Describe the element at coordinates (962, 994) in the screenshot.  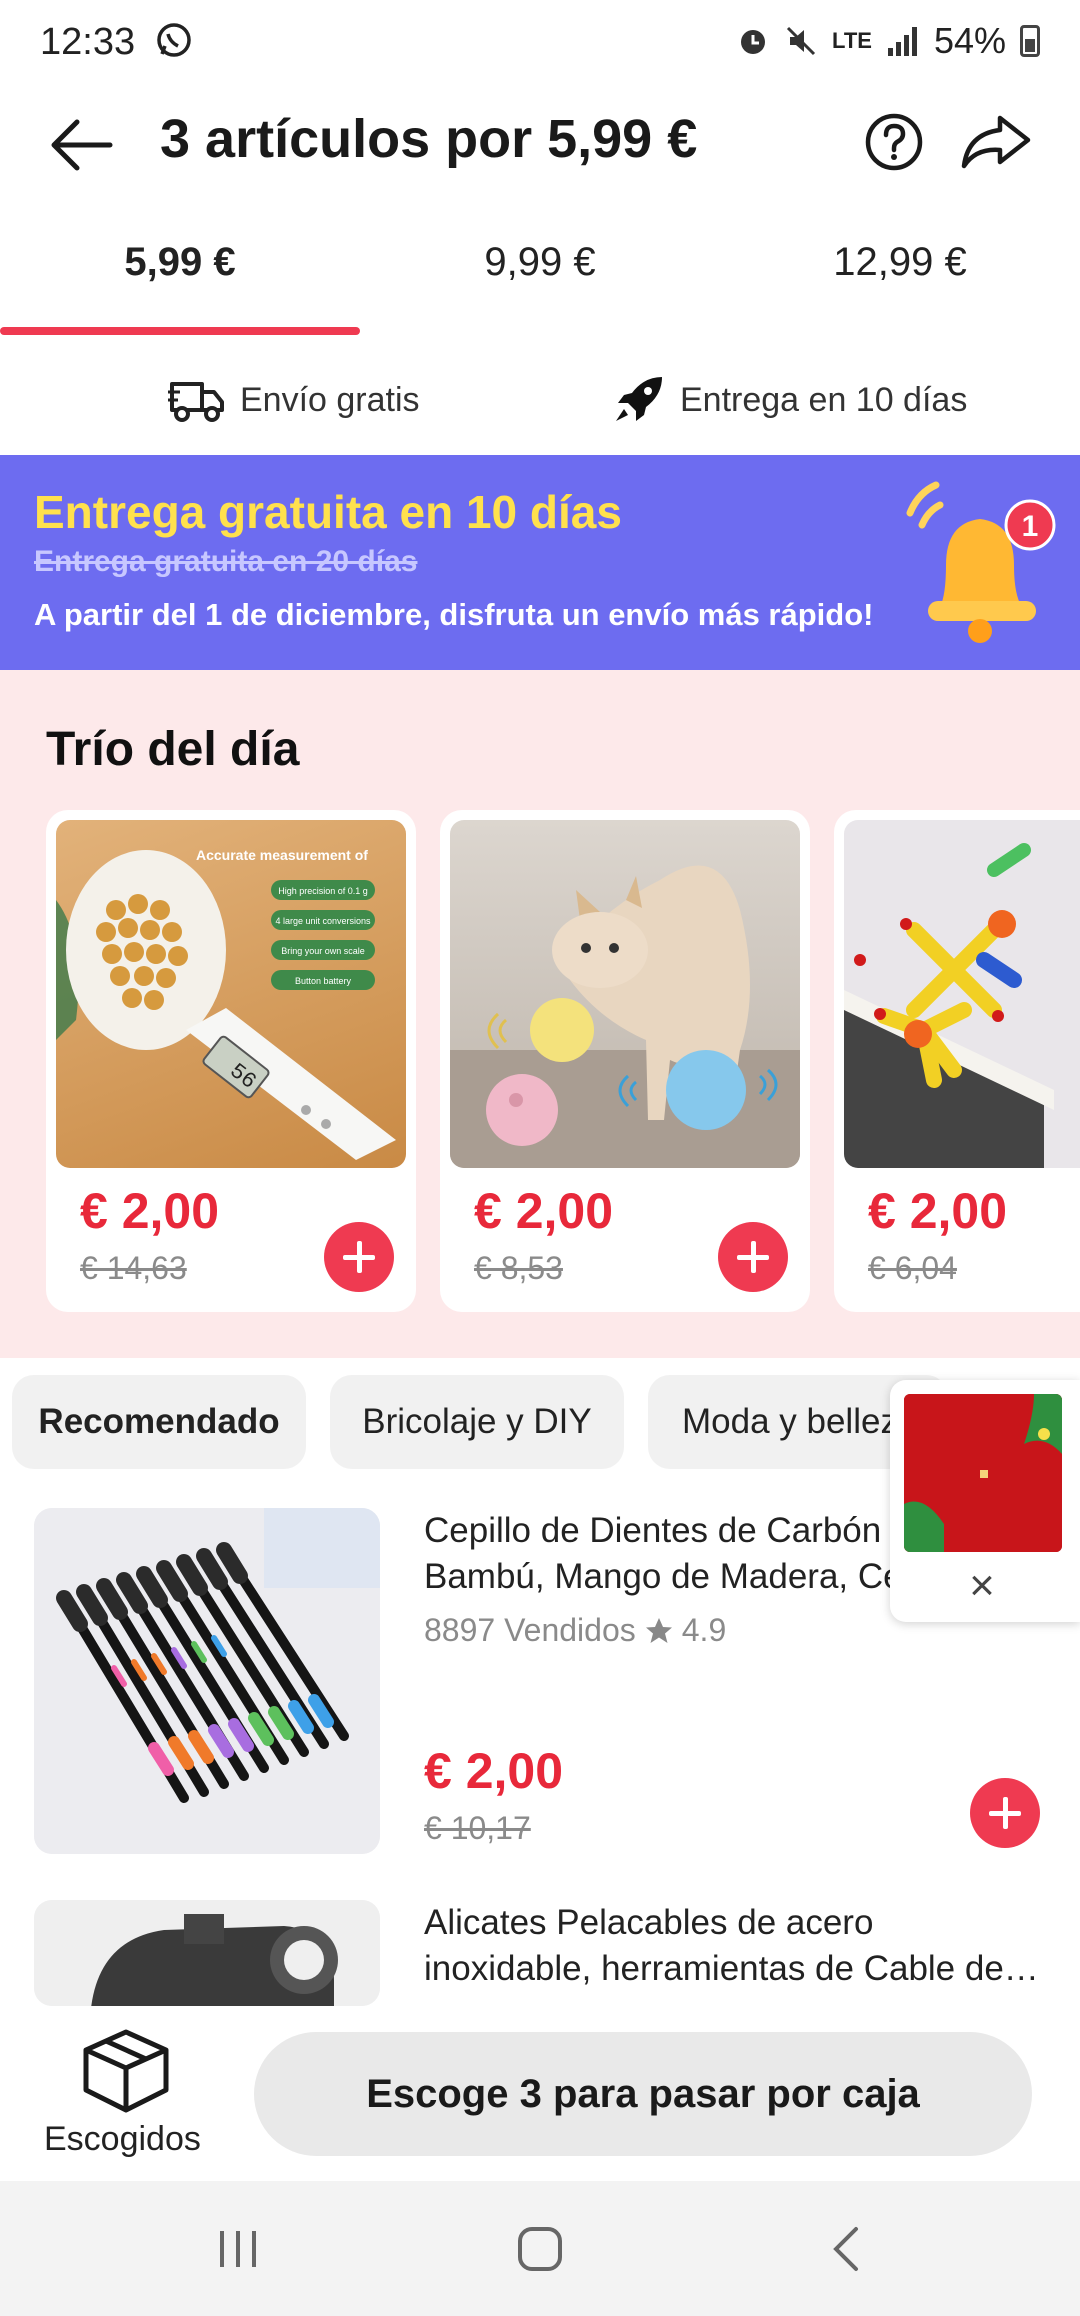
I see `product-image-sticky-men` at that location.